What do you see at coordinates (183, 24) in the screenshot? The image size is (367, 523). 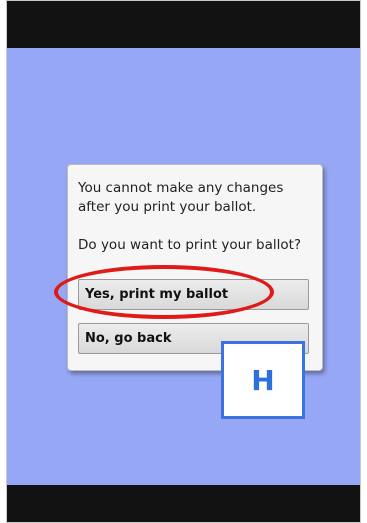 I see `top-bar` at bounding box center [183, 24].